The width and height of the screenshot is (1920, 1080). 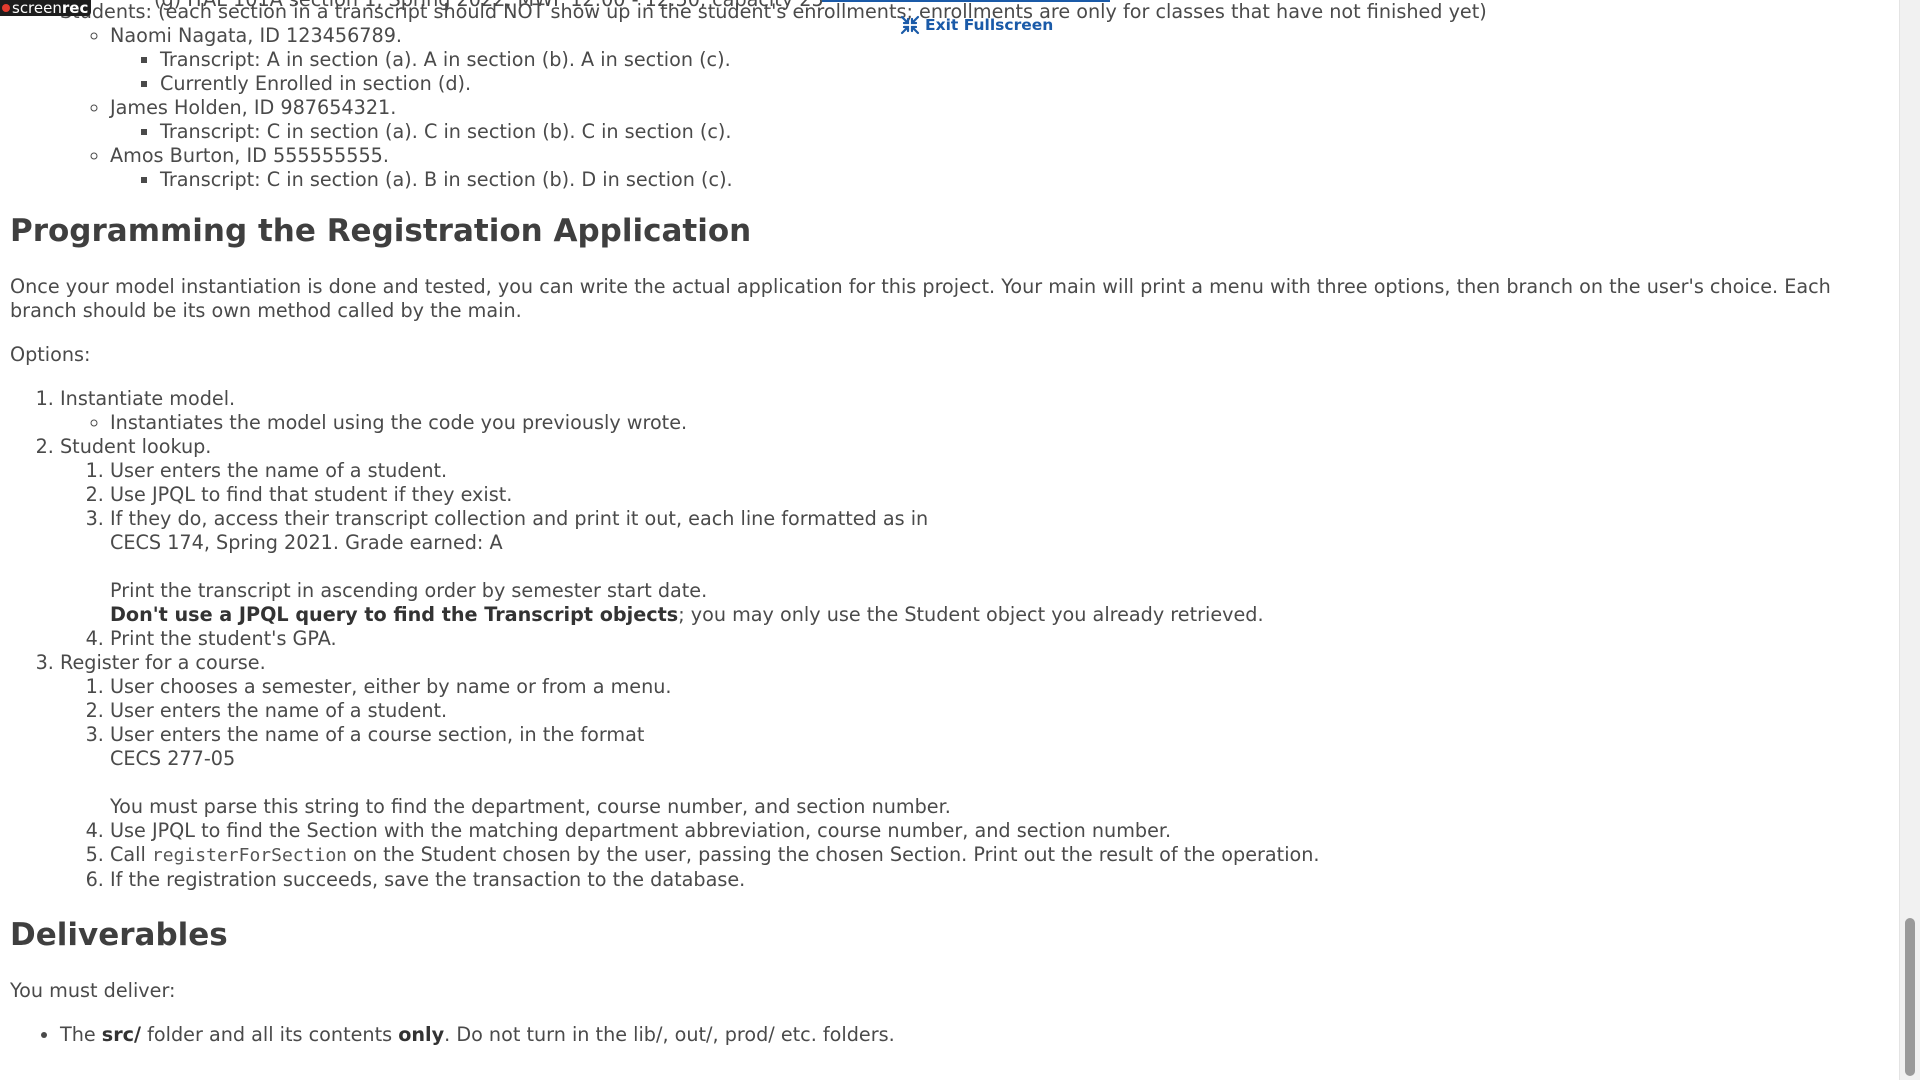 What do you see at coordinates (131, 854) in the screenshot?
I see `step-text: Call` at bounding box center [131, 854].